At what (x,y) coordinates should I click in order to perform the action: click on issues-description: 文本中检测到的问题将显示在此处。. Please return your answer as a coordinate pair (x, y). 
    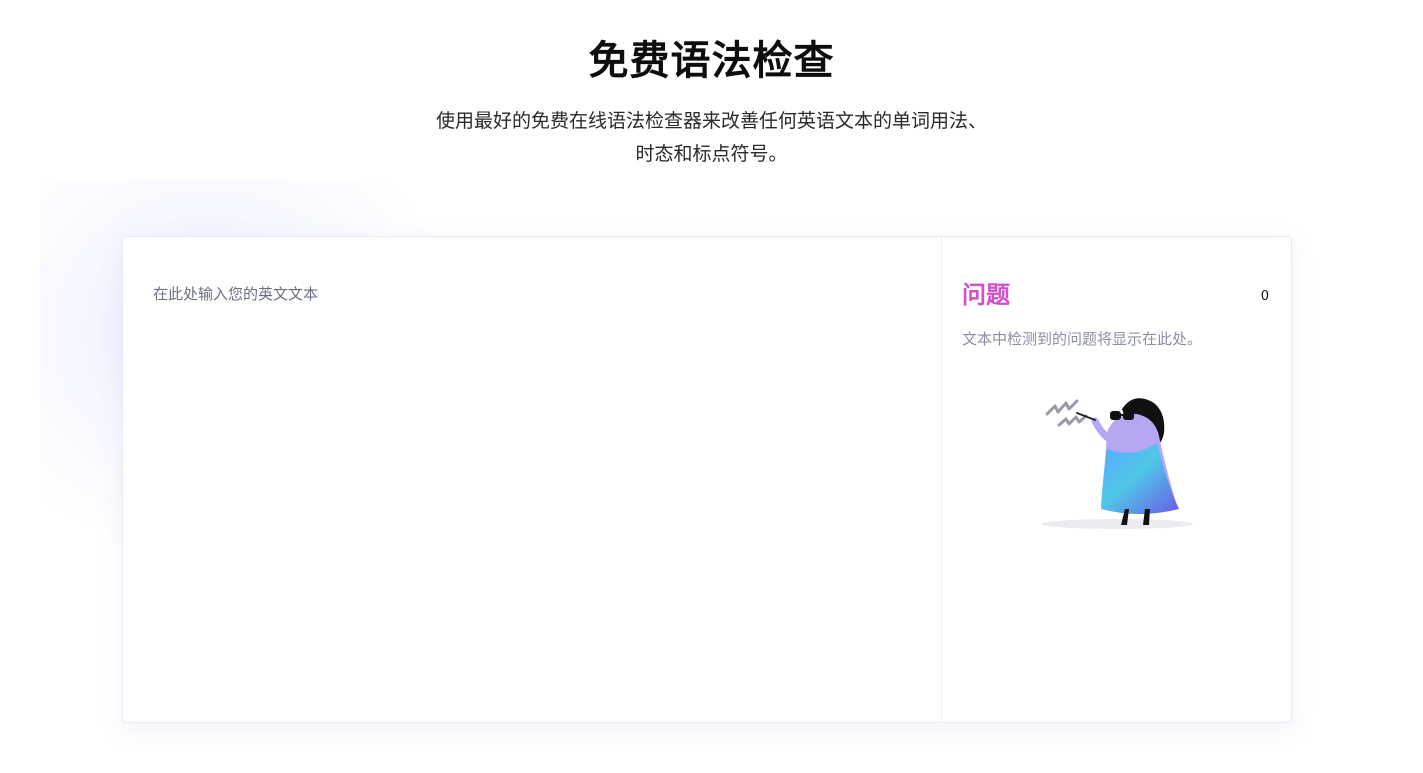
    Looking at the image, I should click on (1082, 339).